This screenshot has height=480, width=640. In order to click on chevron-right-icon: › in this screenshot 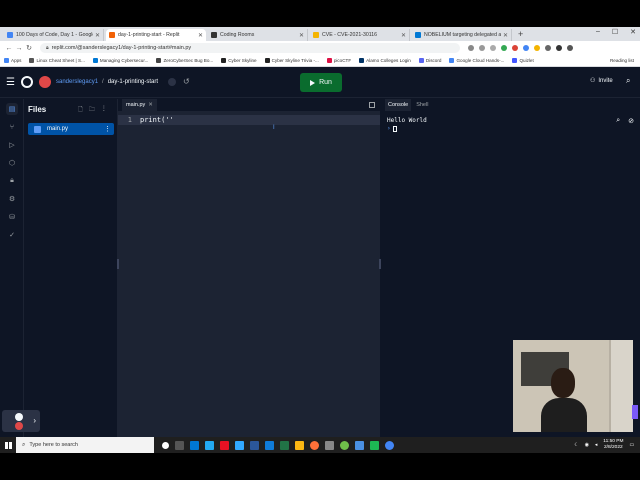, I will do `click(34, 420)`.